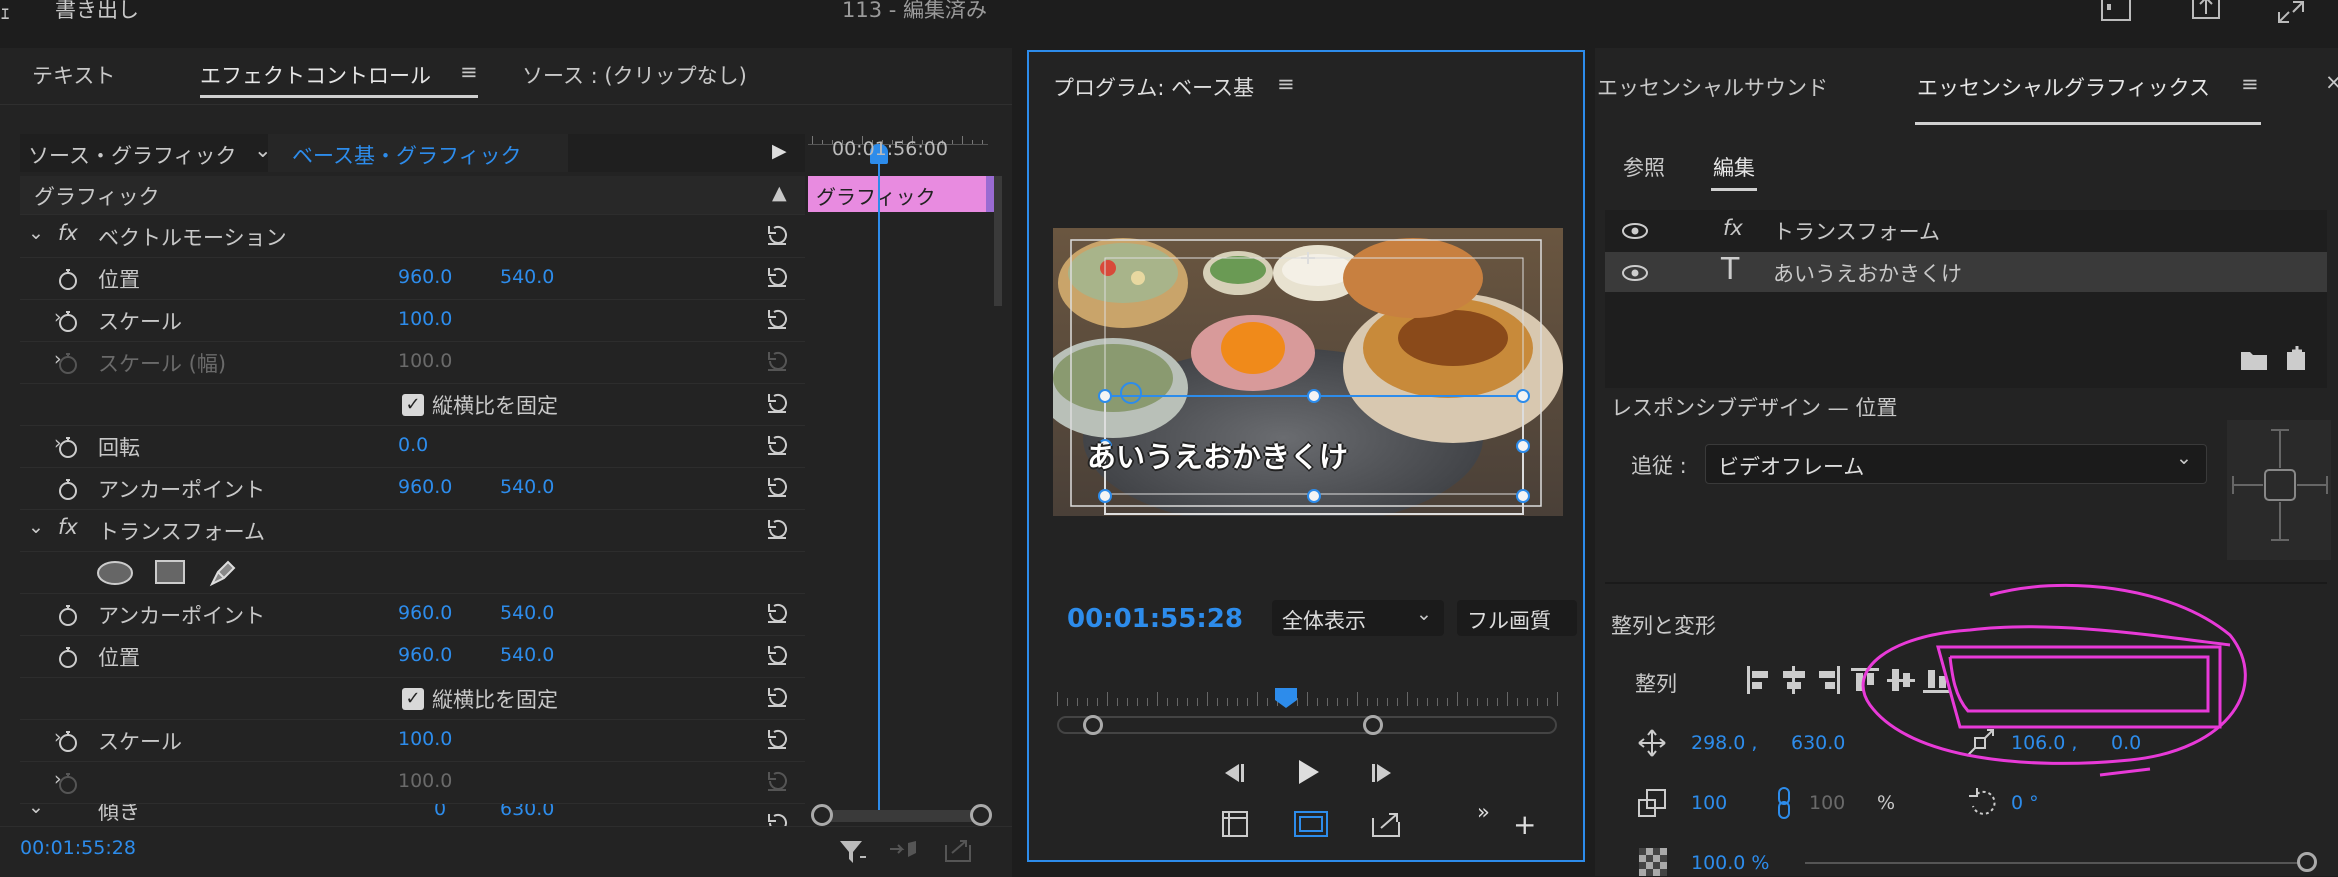 The width and height of the screenshot is (2338, 877). What do you see at coordinates (1235, 824) in the screenshot?
I see `film-strip-icon` at bounding box center [1235, 824].